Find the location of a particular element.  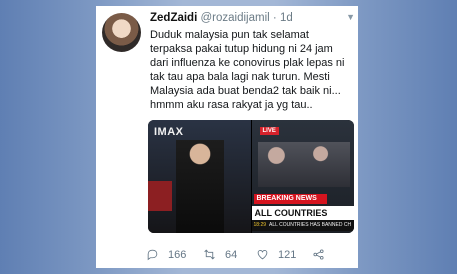

timestamp: 1d is located at coordinates (286, 18).